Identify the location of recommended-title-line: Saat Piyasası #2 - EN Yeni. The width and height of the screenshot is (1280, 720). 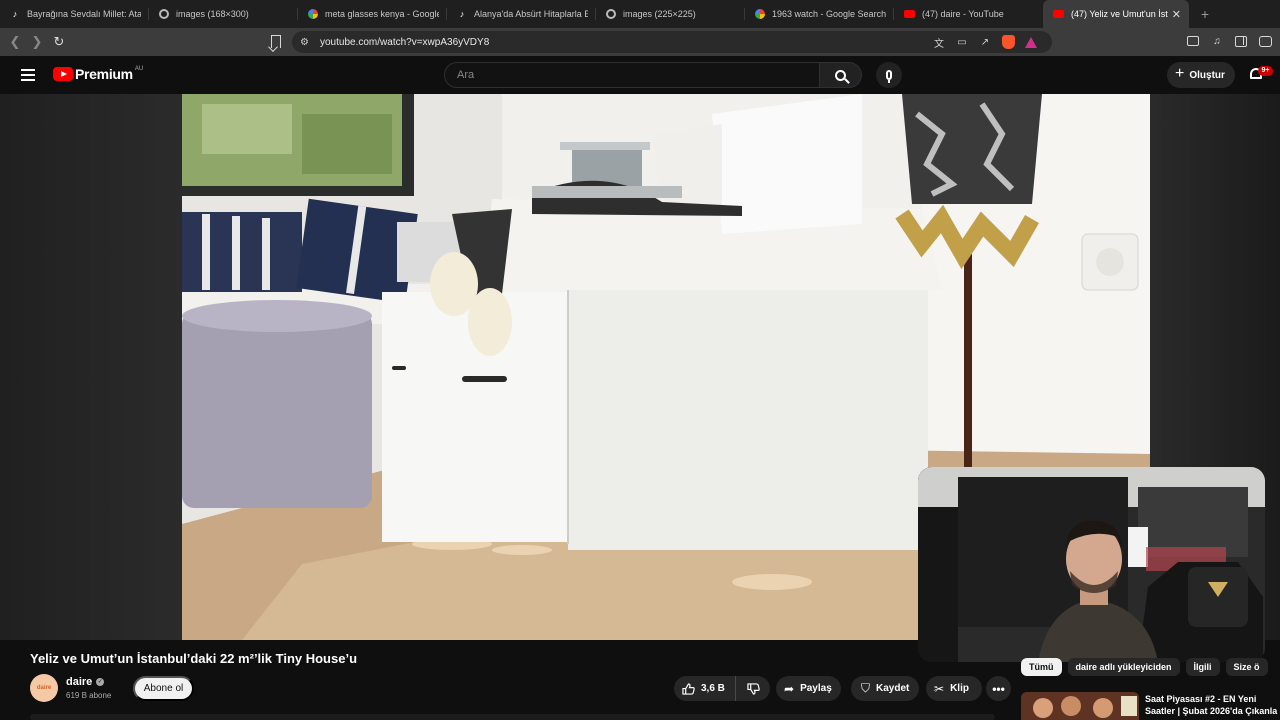
(1201, 699).